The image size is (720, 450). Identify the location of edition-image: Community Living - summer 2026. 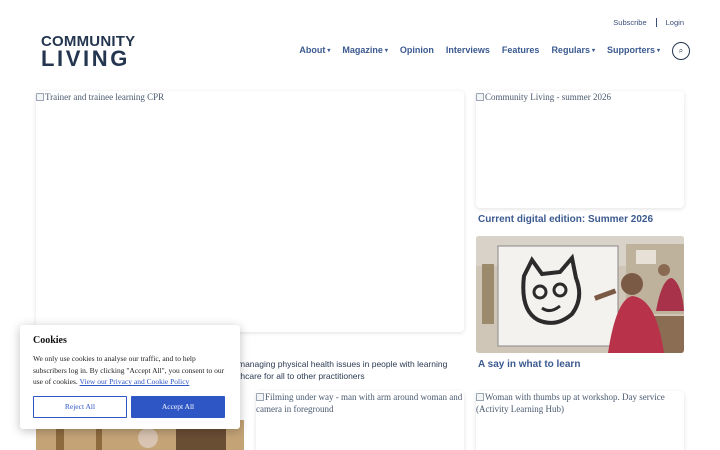
(580, 97).